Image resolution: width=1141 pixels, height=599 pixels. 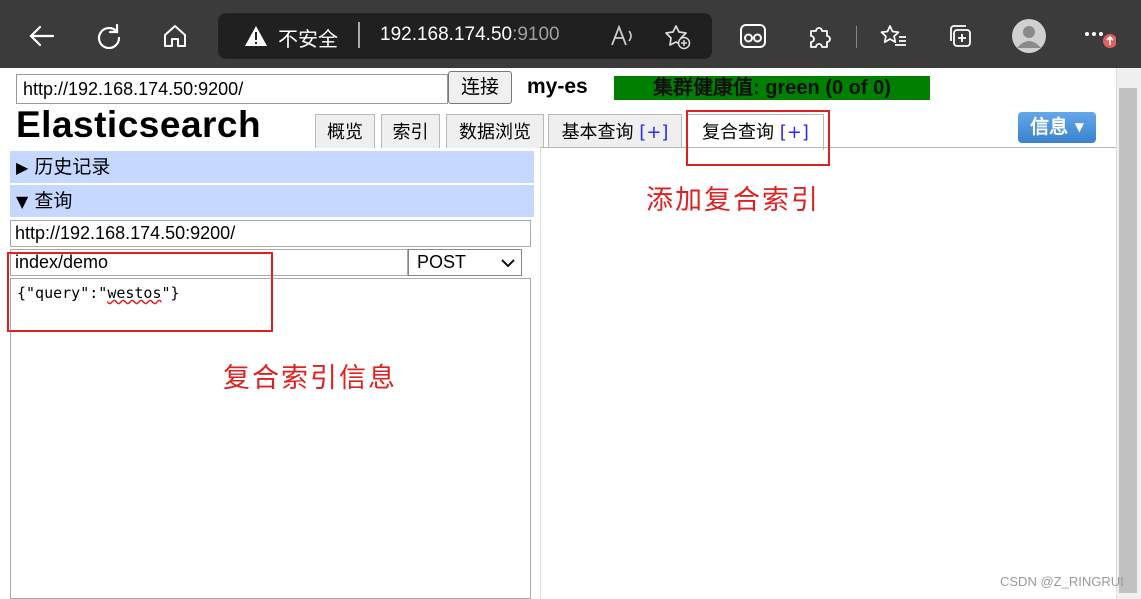 I want to click on query-section-header: ▼ 查询, so click(x=272, y=201).